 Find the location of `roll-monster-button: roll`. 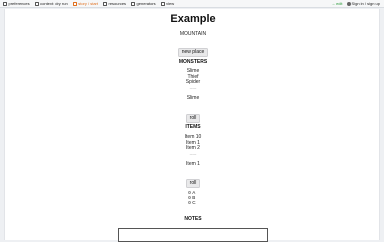

roll-monster-button: roll is located at coordinates (193, 118).